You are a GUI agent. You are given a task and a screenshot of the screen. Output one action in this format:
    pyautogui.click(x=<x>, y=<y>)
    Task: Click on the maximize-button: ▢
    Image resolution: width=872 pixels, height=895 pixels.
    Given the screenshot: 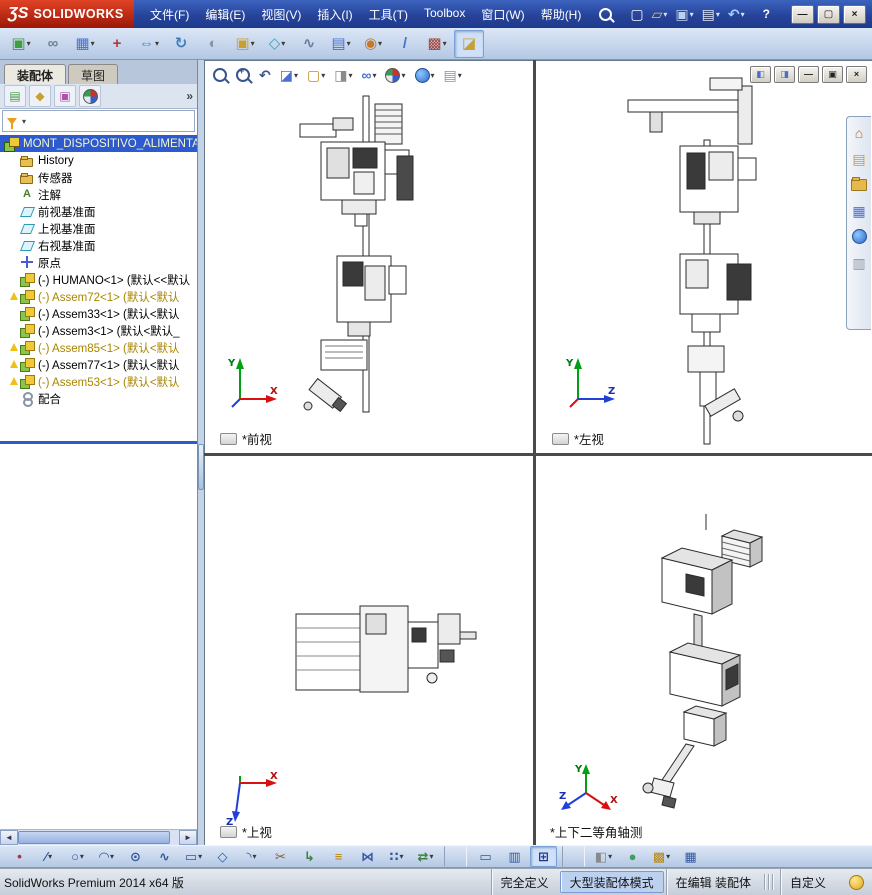 What is the action you would take?
    pyautogui.click(x=828, y=14)
    